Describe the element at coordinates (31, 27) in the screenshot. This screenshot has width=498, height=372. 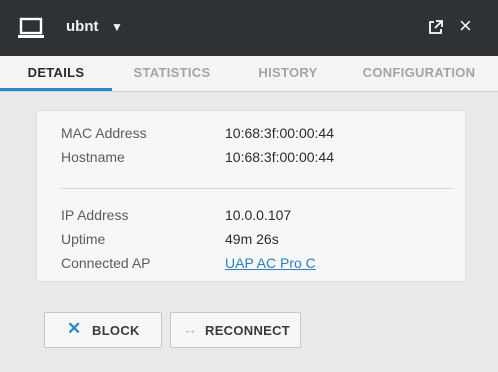
I see `laptop-icon` at that location.